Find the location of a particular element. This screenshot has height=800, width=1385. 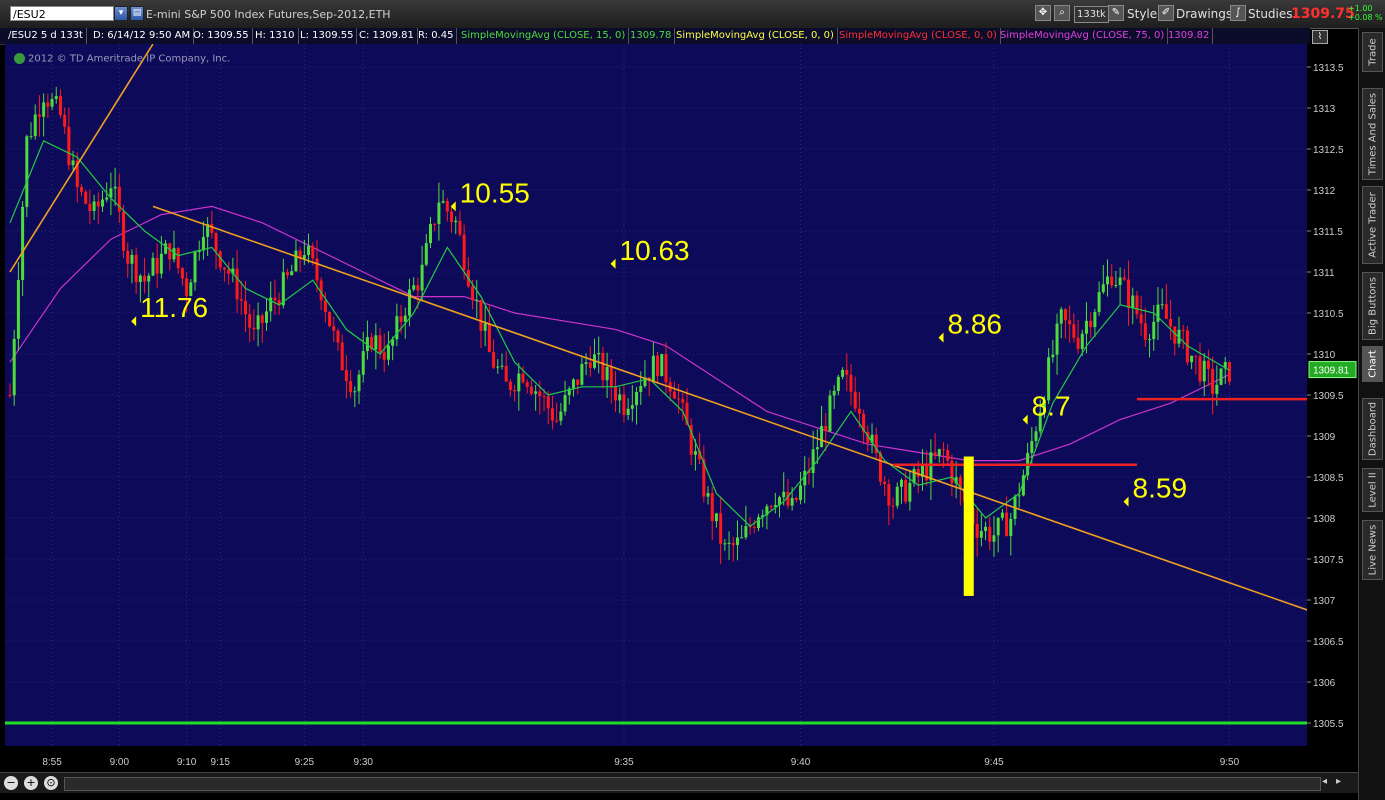

copyright-notice: 2012 © TD Ameritrade IP Company, Inc. is located at coordinates (122, 59).